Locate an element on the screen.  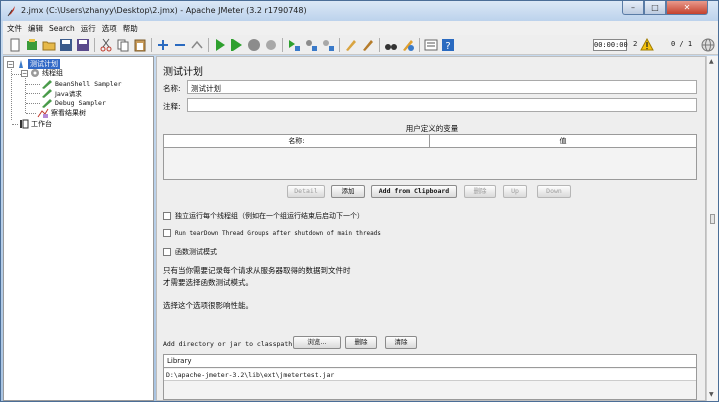
test-plan-icon is located at coordinates (21, 64).